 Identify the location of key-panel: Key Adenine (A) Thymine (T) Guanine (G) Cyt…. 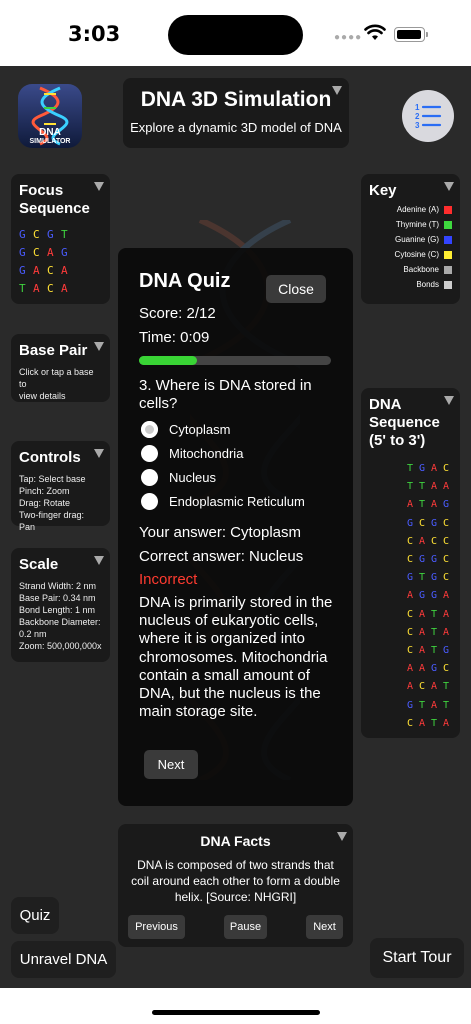
(410, 239).